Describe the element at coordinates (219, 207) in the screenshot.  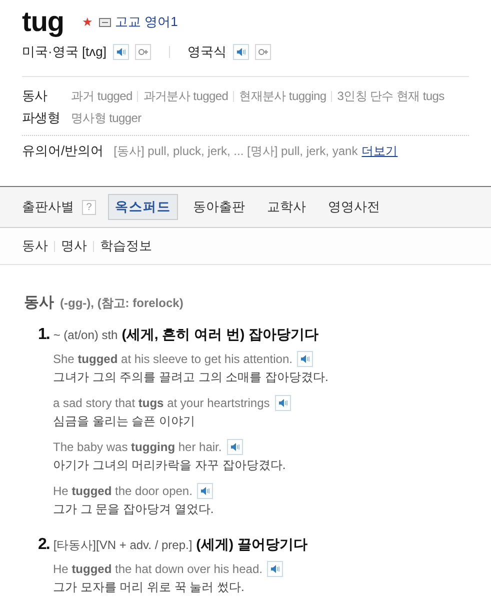
I see `publisher-tab: 동아출판` at that location.